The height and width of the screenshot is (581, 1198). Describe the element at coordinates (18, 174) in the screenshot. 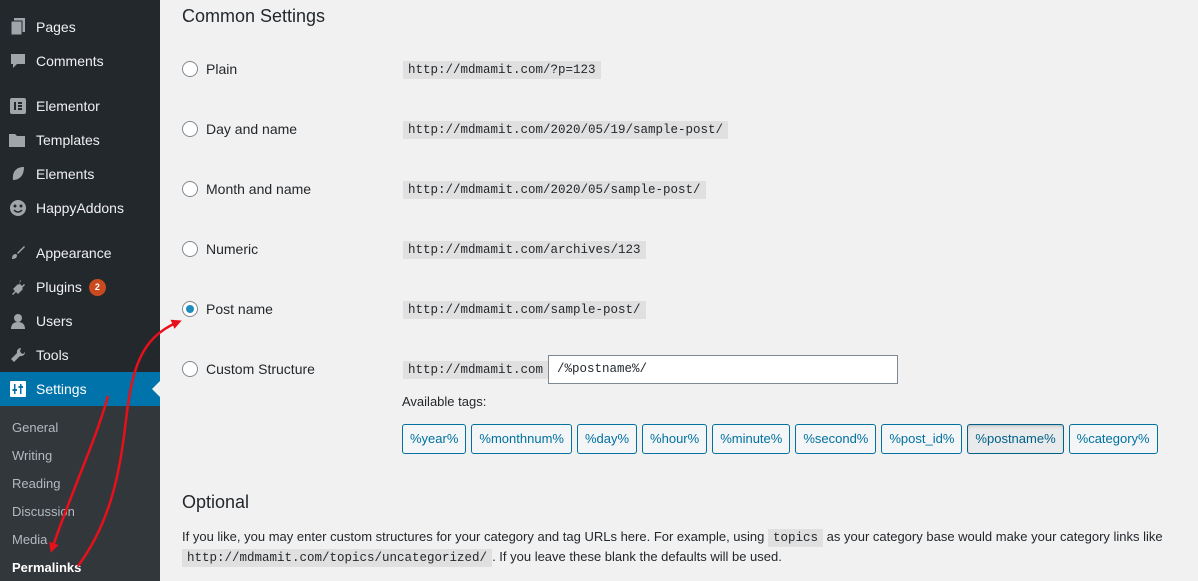

I see `leaf-icon` at that location.